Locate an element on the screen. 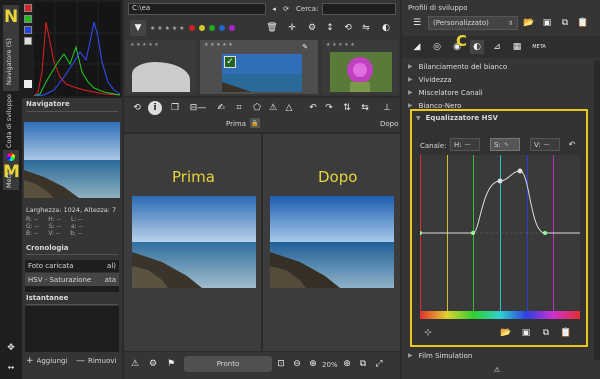  readout-l: L: -- is located at coordinates (77, 219).